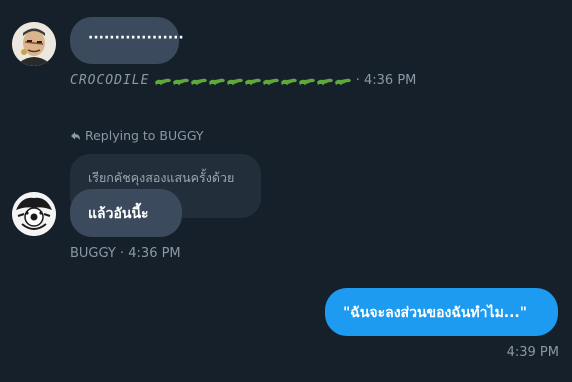  Describe the element at coordinates (136, 38) in the screenshot. I see `message-text: ··················` at that location.